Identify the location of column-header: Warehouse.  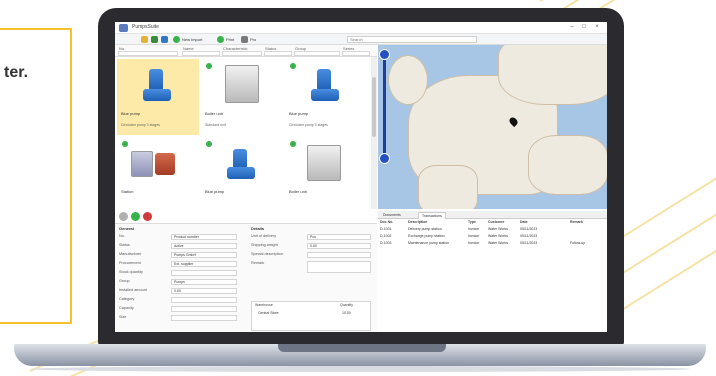
(264, 305).